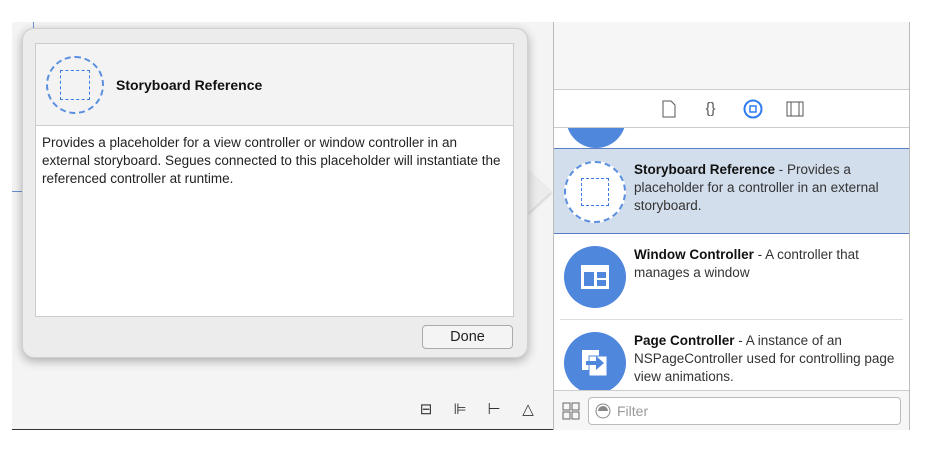  Describe the element at coordinates (274, 84) in the screenshot. I see `popover-header: Storyboard Reference` at that location.